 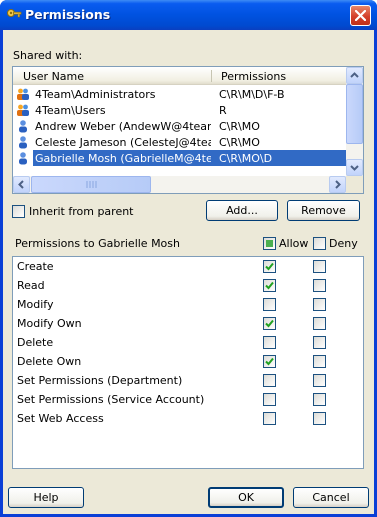 I want to click on chevron-left-icon, so click(x=21, y=184).